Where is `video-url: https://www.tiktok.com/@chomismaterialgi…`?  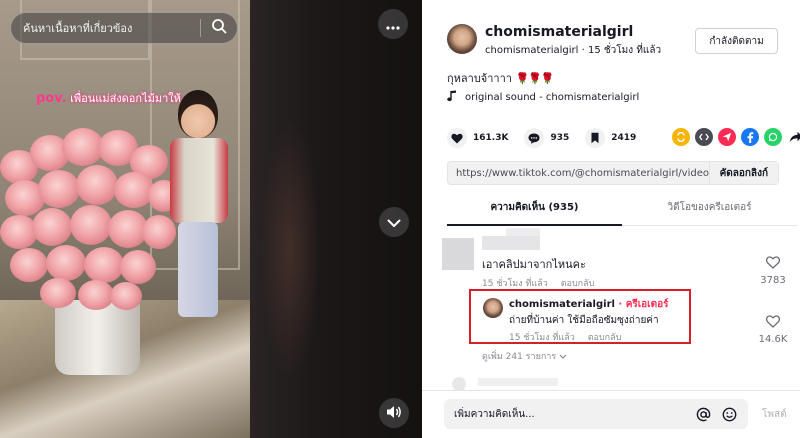
video-url: https://www.tiktok.com/@chomismaterialgi… is located at coordinates (578, 173).